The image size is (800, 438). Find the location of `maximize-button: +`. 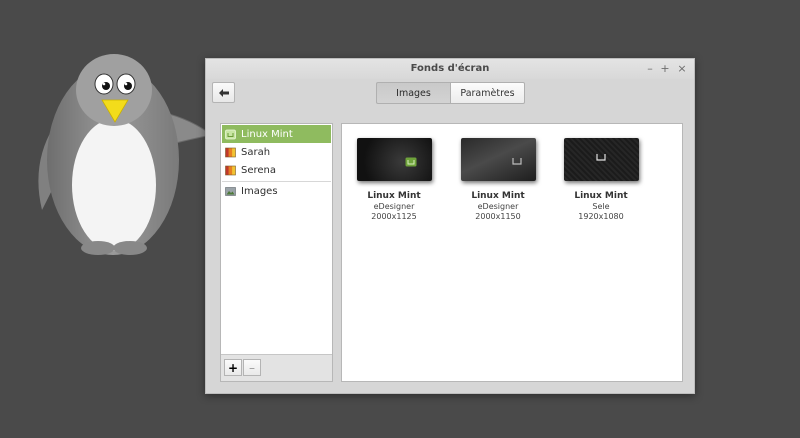

maximize-button: + is located at coordinates (665, 68).